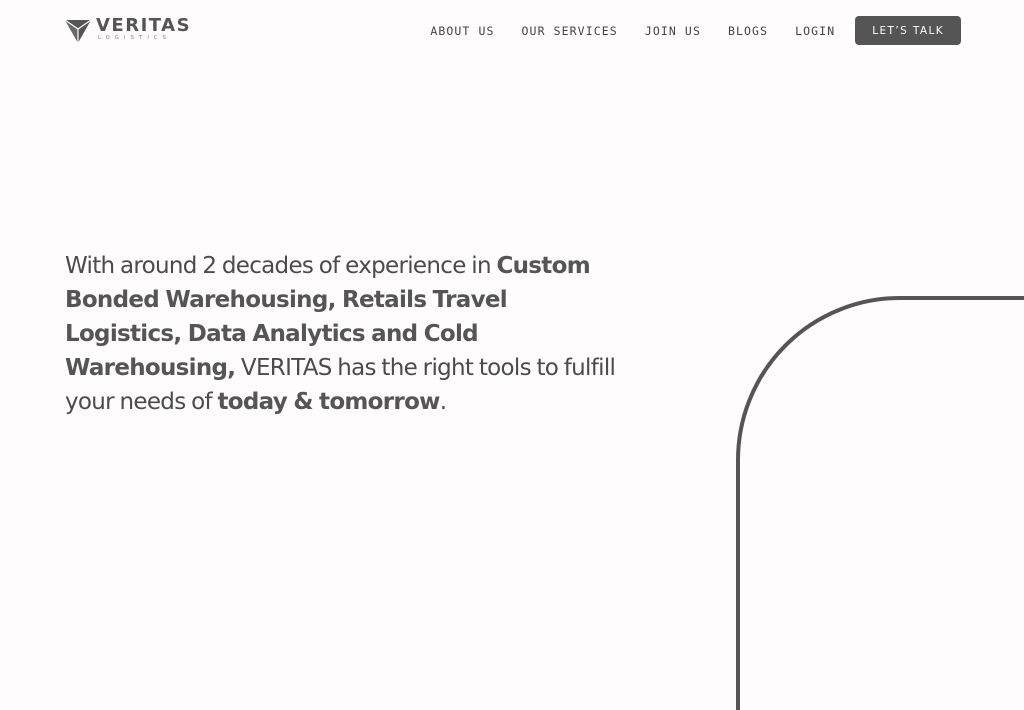 The height and width of the screenshot is (710, 1024). Describe the element at coordinates (328, 402) in the screenshot. I see `hero-highlight-today-tomorrow: today & tomorrow` at that location.